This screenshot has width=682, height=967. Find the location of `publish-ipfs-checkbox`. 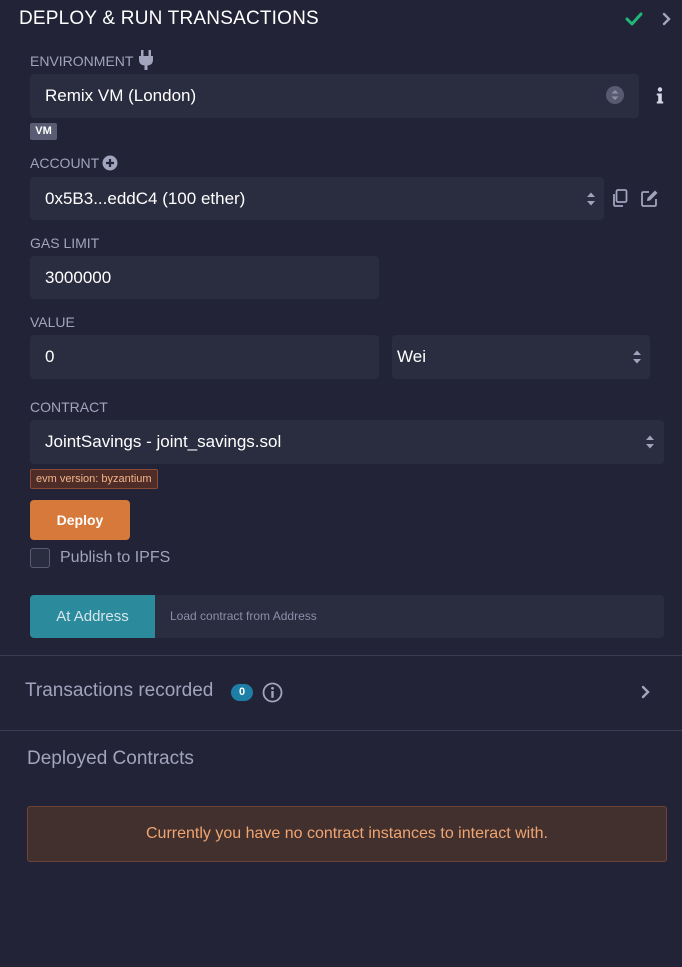

publish-ipfs-checkbox is located at coordinates (40, 558).